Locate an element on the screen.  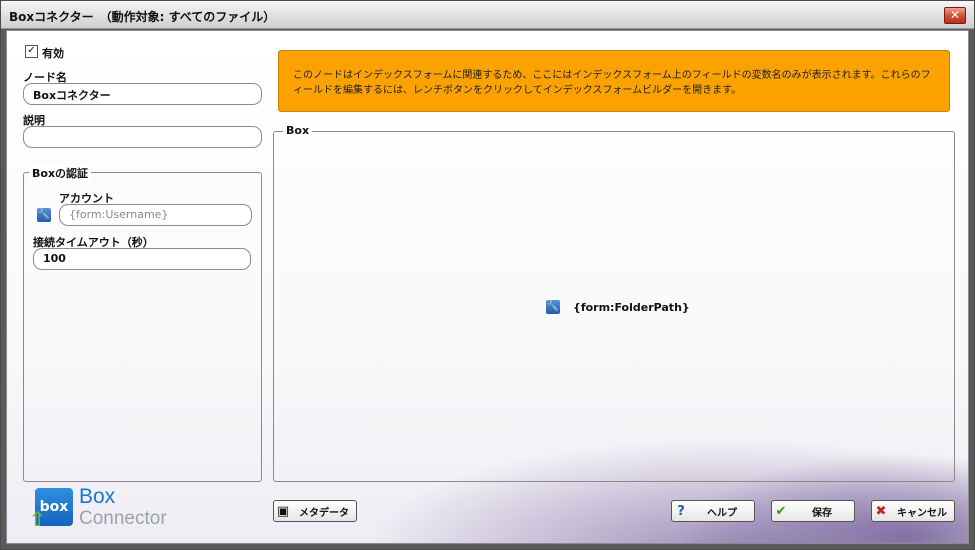
metadata-button: ▣ メタデータ is located at coordinates (315, 511).